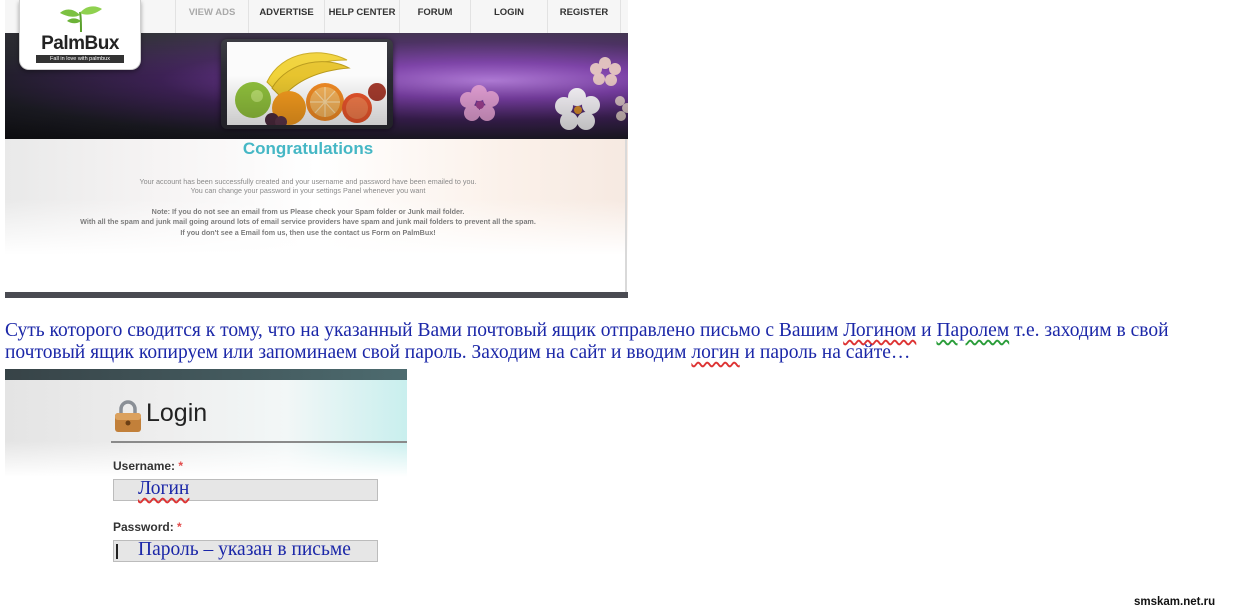 Image resolution: width=1240 pixels, height=614 pixels. What do you see at coordinates (584, 16) in the screenshot?
I see `nav-register: REGISTER` at bounding box center [584, 16].